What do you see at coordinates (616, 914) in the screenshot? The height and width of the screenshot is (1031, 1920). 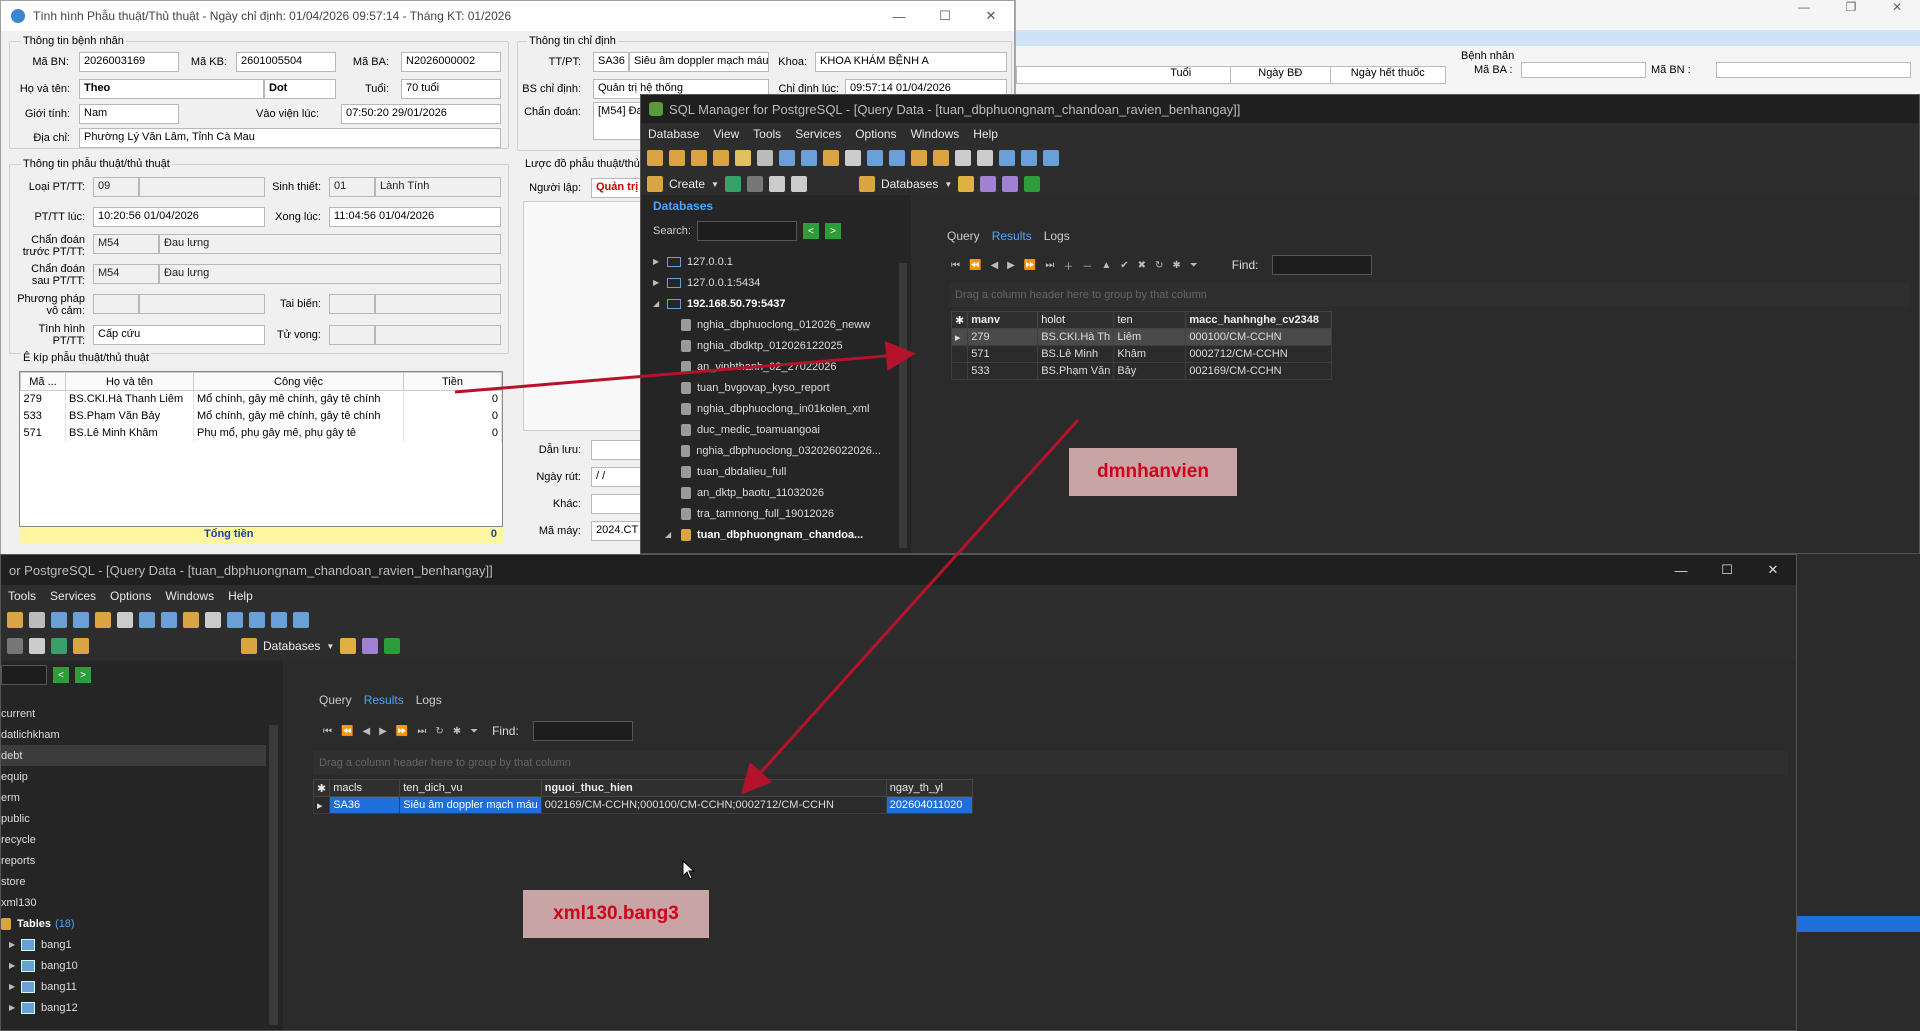 I see `callout-xml130-bang3: xml130.bang3` at bounding box center [616, 914].